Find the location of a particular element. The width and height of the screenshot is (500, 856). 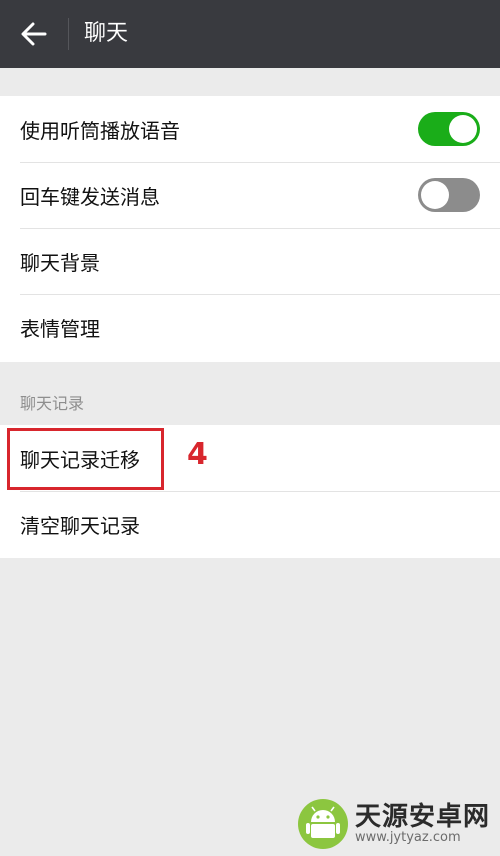

enter-send-toggle is located at coordinates (449, 195).